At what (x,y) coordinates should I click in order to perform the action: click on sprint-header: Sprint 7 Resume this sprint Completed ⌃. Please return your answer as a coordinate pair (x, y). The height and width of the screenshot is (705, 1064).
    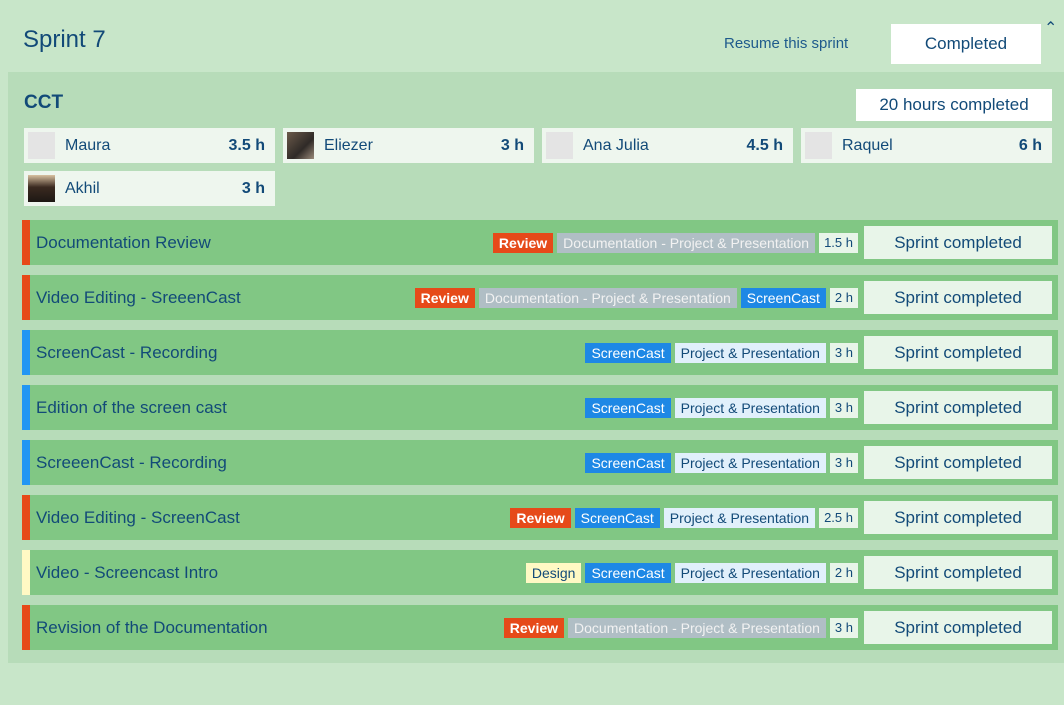
    Looking at the image, I should click on (536, 40).